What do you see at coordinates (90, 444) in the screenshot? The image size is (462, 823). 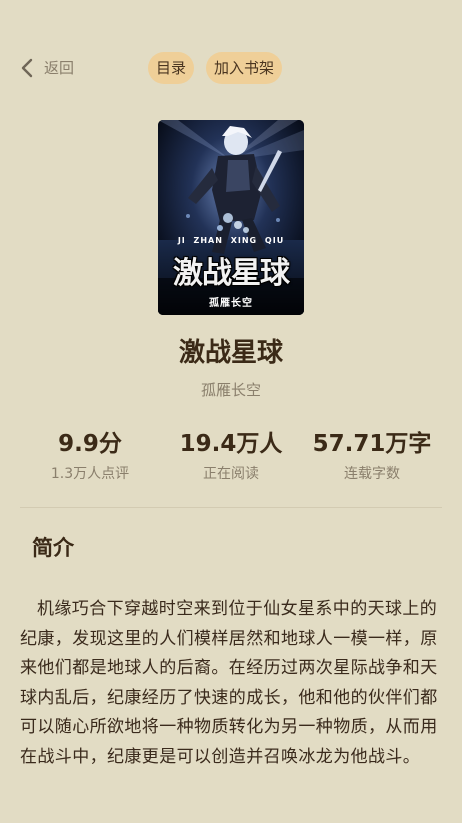 I see `stat-value: 9.9分` at bounding box center [90, 444].